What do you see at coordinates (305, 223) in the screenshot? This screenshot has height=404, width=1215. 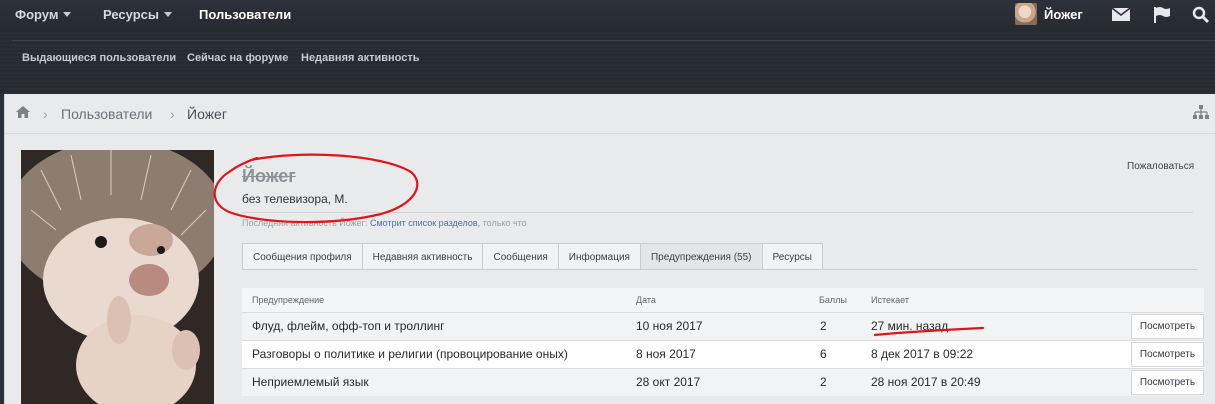 I see `last-activity-prefix: Последняя активность Йожег:` at bounding box center [305, 223].